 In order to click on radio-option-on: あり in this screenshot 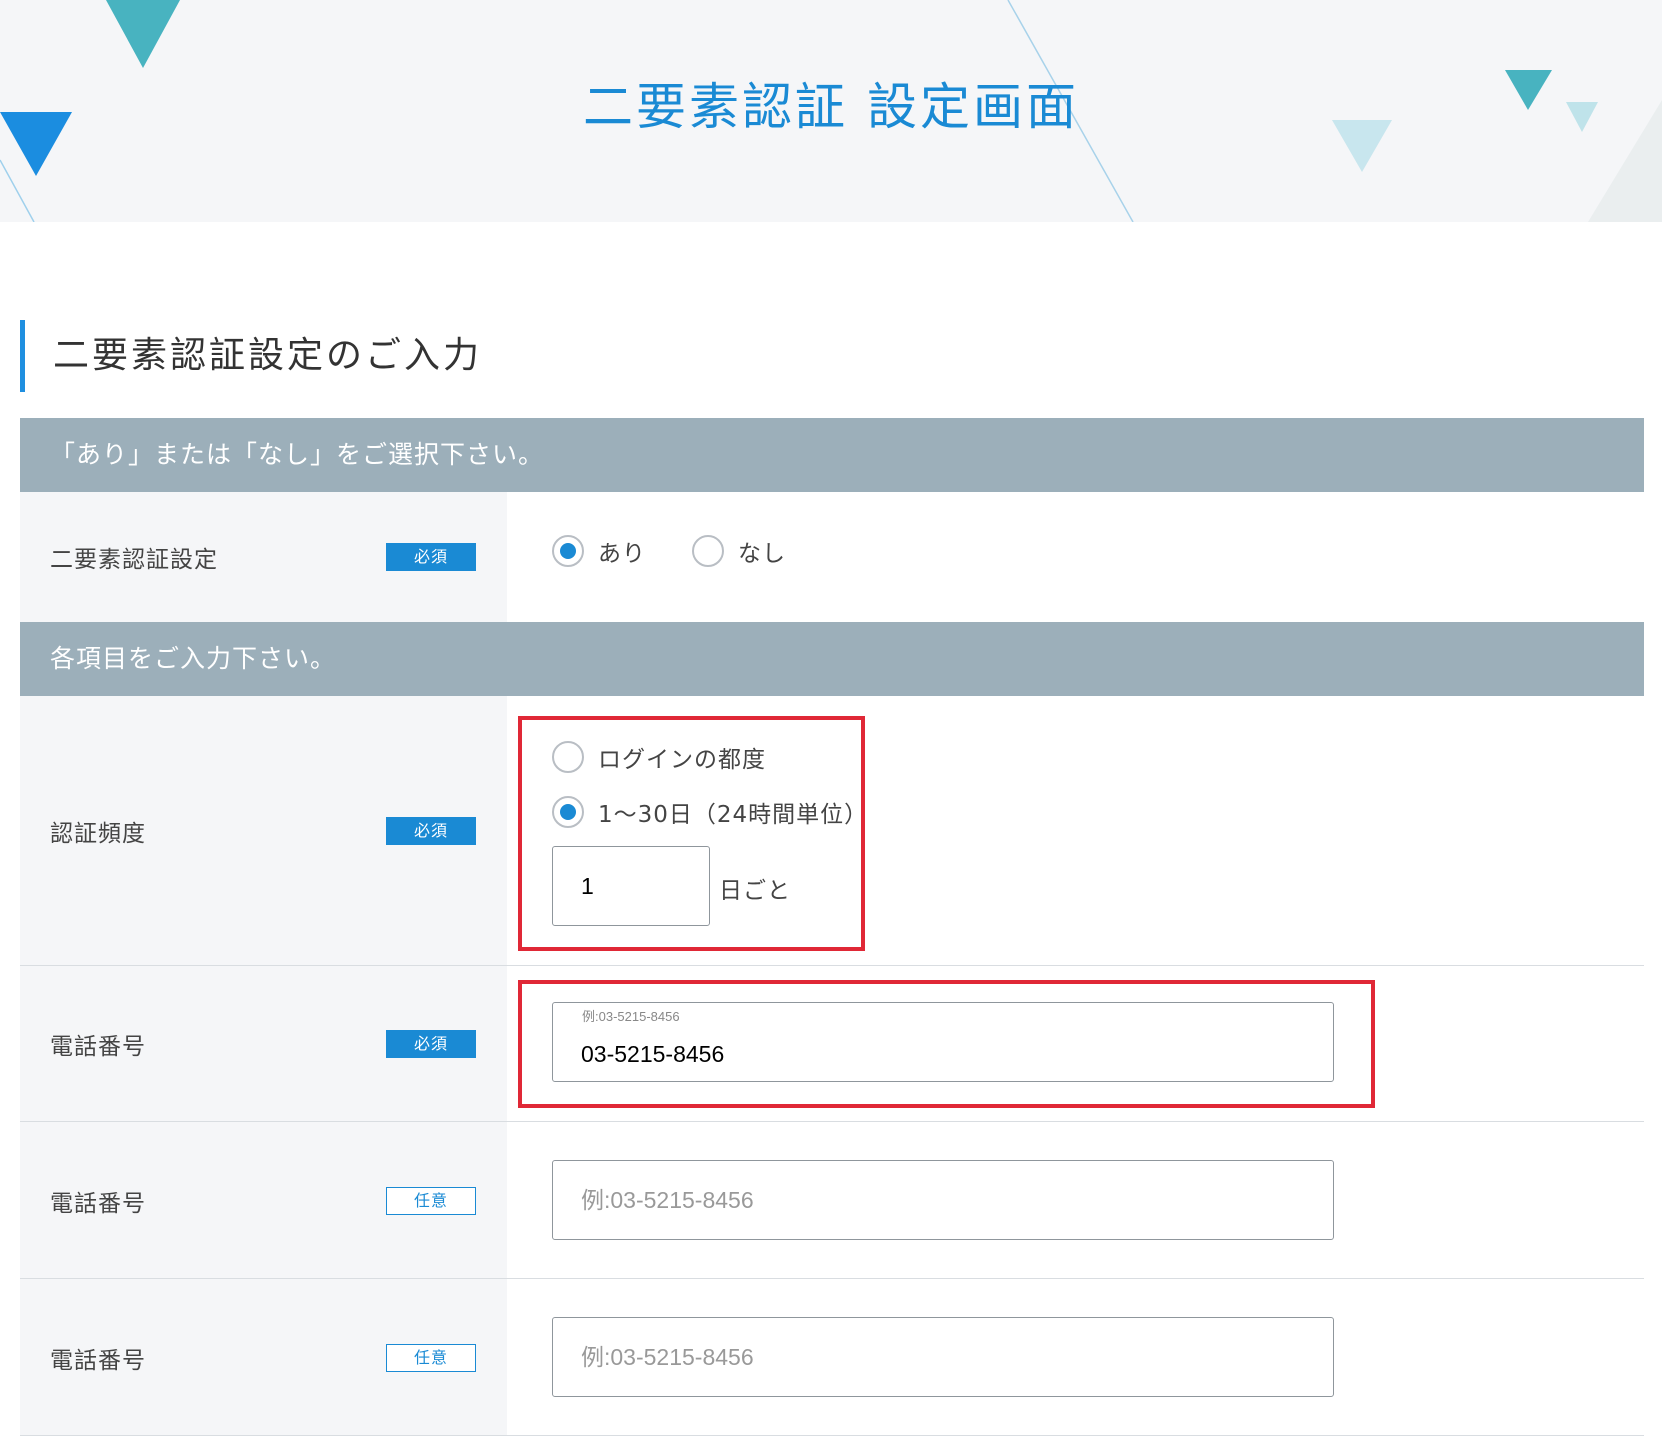, I will do `click(599, 551)`.